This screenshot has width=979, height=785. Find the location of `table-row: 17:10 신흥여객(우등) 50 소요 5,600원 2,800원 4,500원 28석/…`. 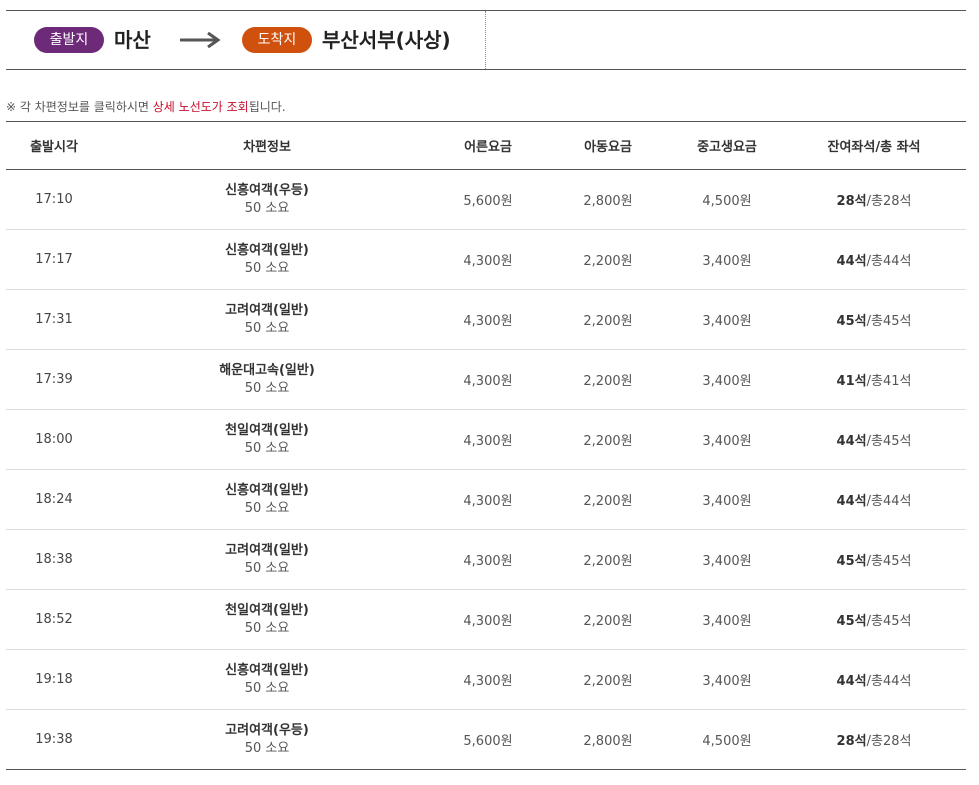

table-row: 17:10 신흥여객(우등) 50 소요 5,600원 2,800원 4,500원 28석/… is located at coordinates (486, 200).